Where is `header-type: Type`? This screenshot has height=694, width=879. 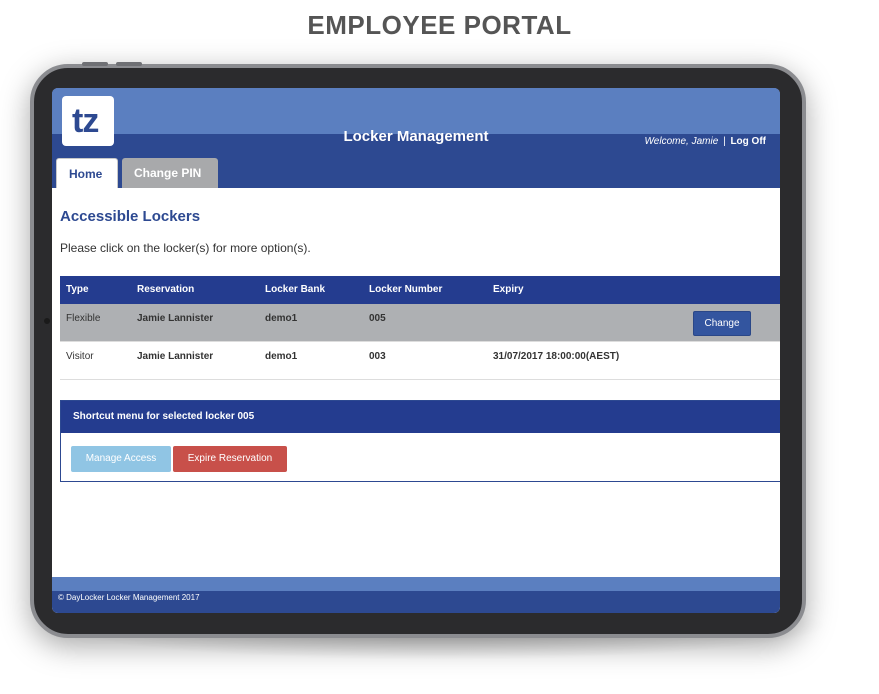 header-type: Type is located at coordinates (77, 289).